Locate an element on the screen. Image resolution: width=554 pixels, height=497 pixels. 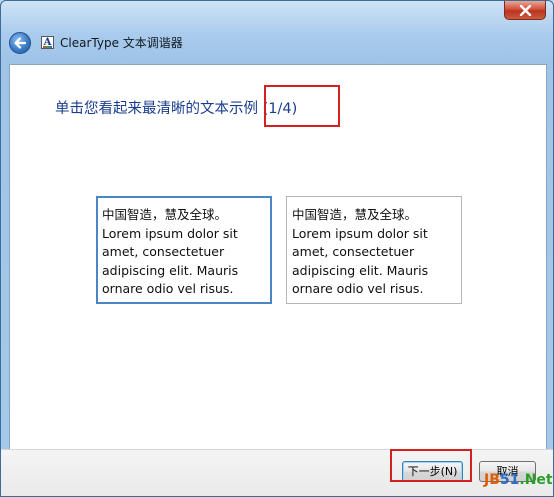
close-button is located at coordinates (525, 10).